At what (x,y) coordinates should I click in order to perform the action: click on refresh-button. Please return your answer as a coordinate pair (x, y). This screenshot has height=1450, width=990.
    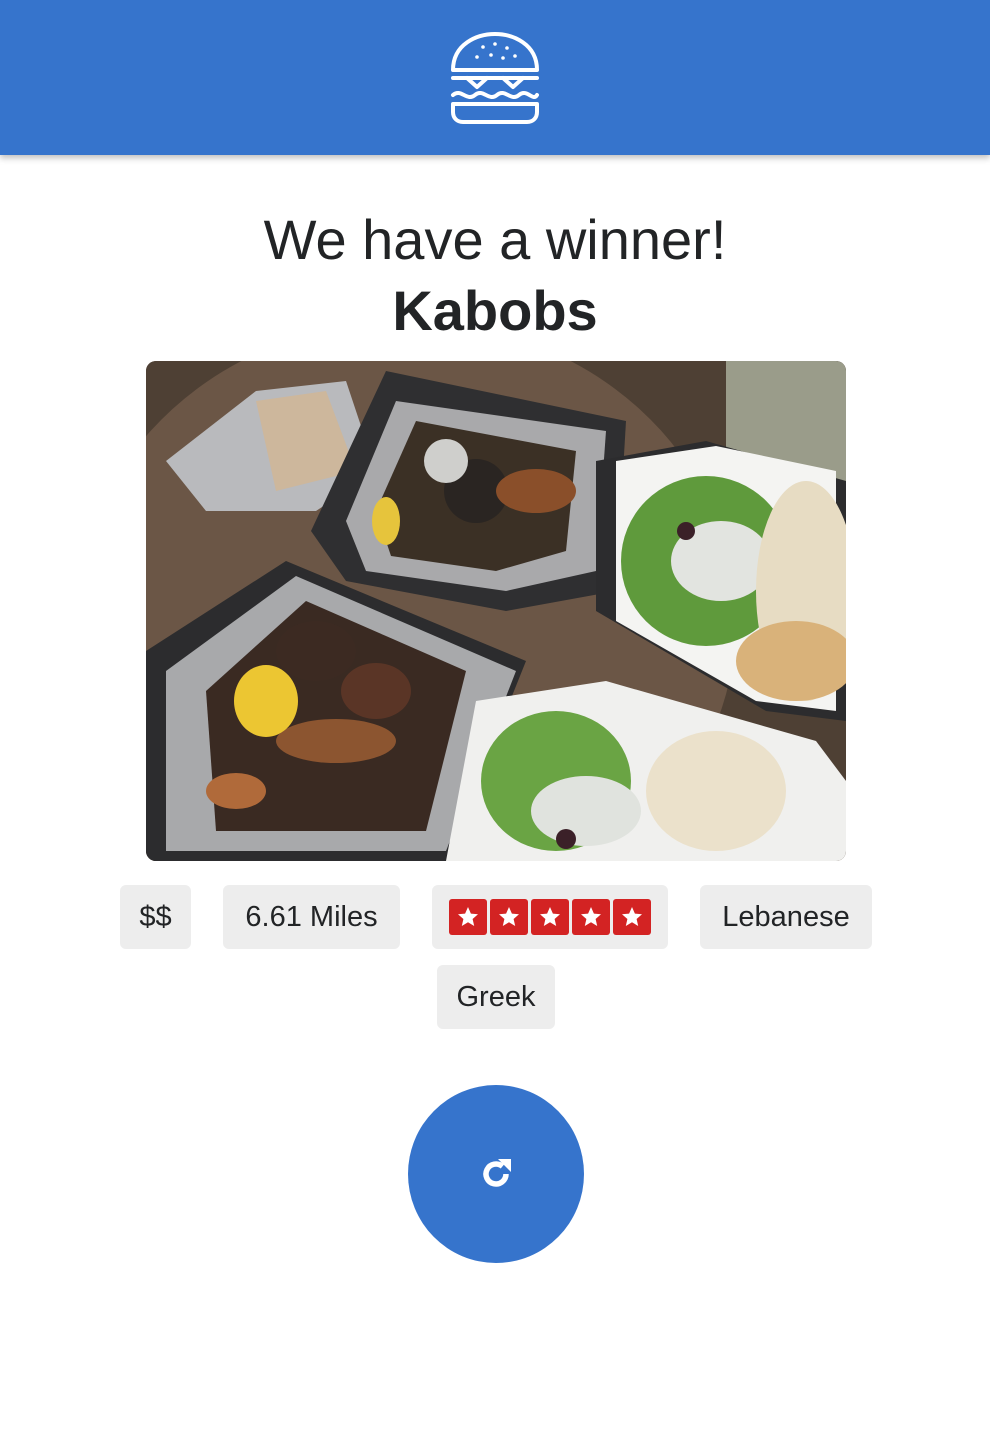
    Looking at the image, I should click on (496, 1174).